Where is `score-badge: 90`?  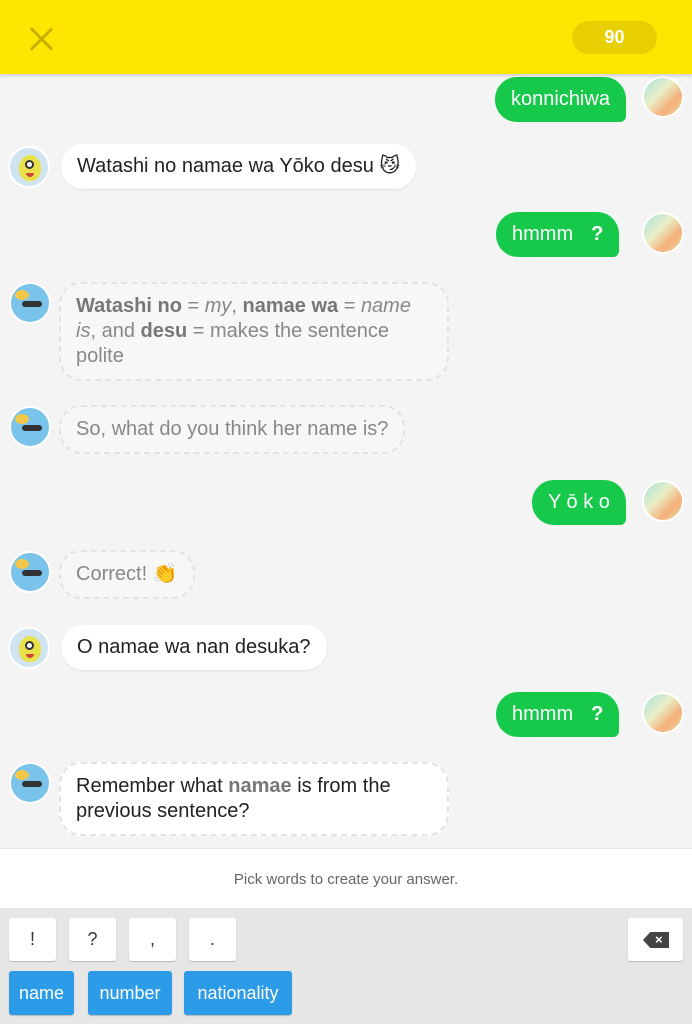
score-badge: 90 is located at coordinates (614, 37).